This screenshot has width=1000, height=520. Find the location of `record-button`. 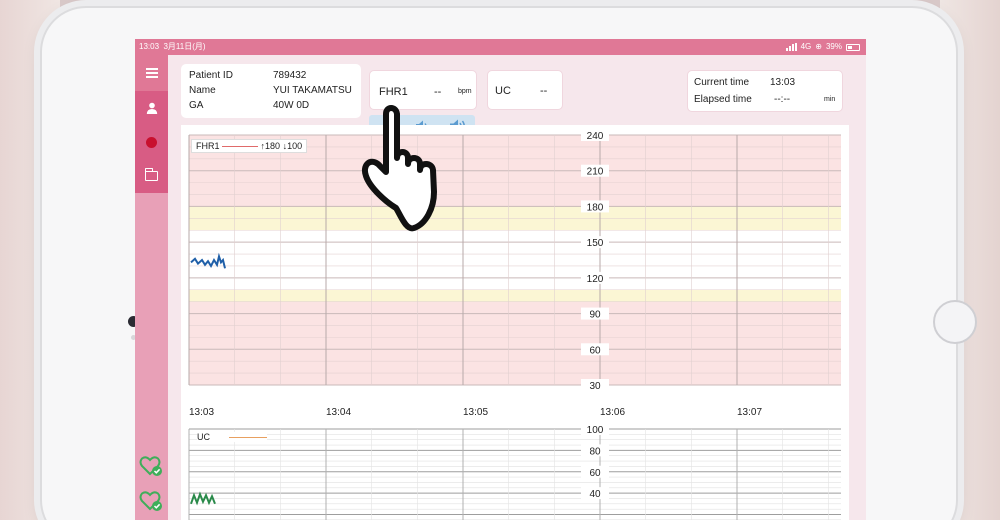

record-button is located at coordinates (151, 142).